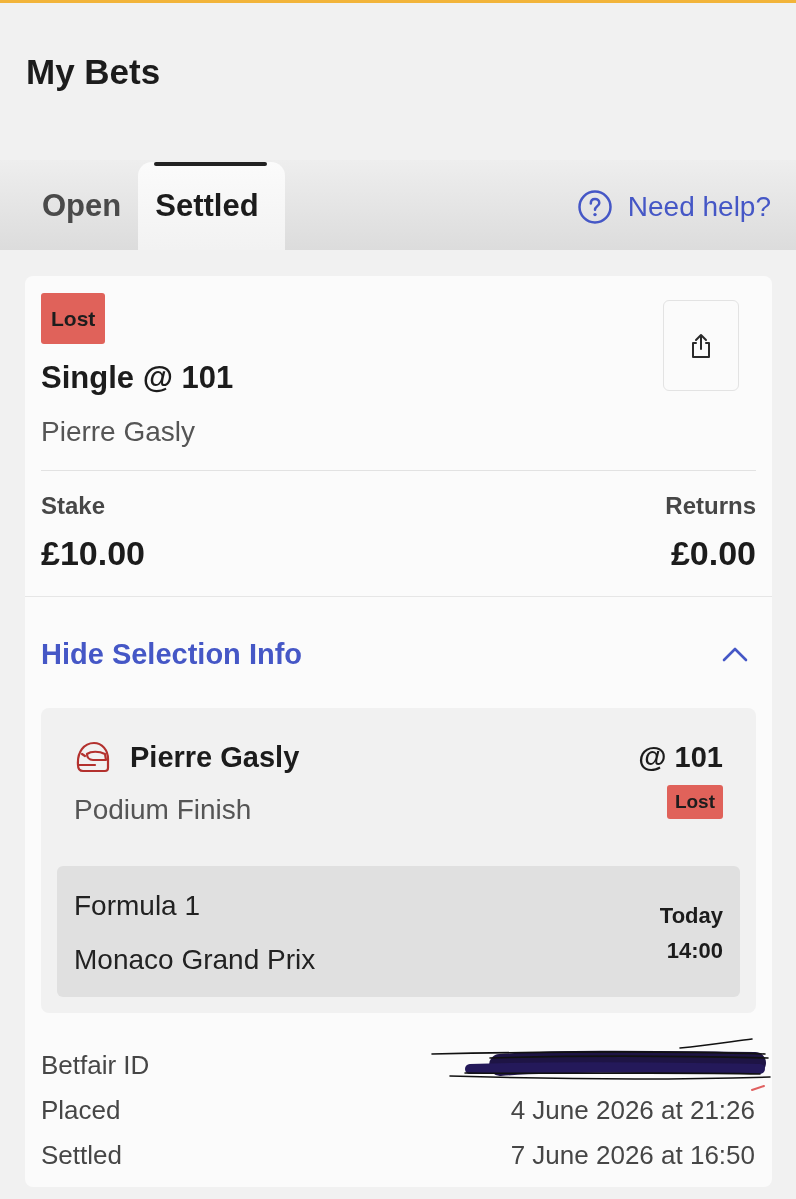  What do you see at coordinates (172, 654) in the screenshot?
I see `selection-info-toggle: Hide Selection Info` at bounding box center [172, 654].